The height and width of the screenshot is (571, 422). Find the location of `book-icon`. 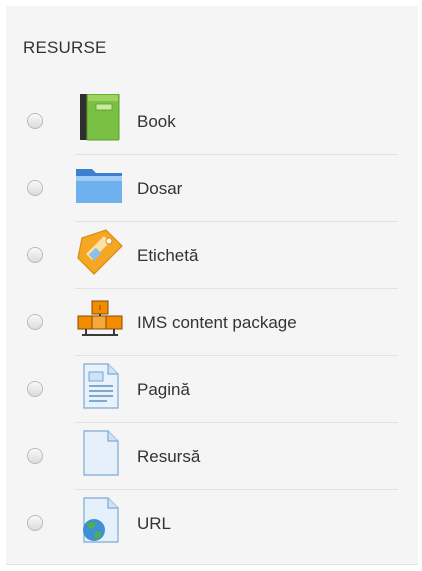

book-icon is located at coordinates (100, 117).